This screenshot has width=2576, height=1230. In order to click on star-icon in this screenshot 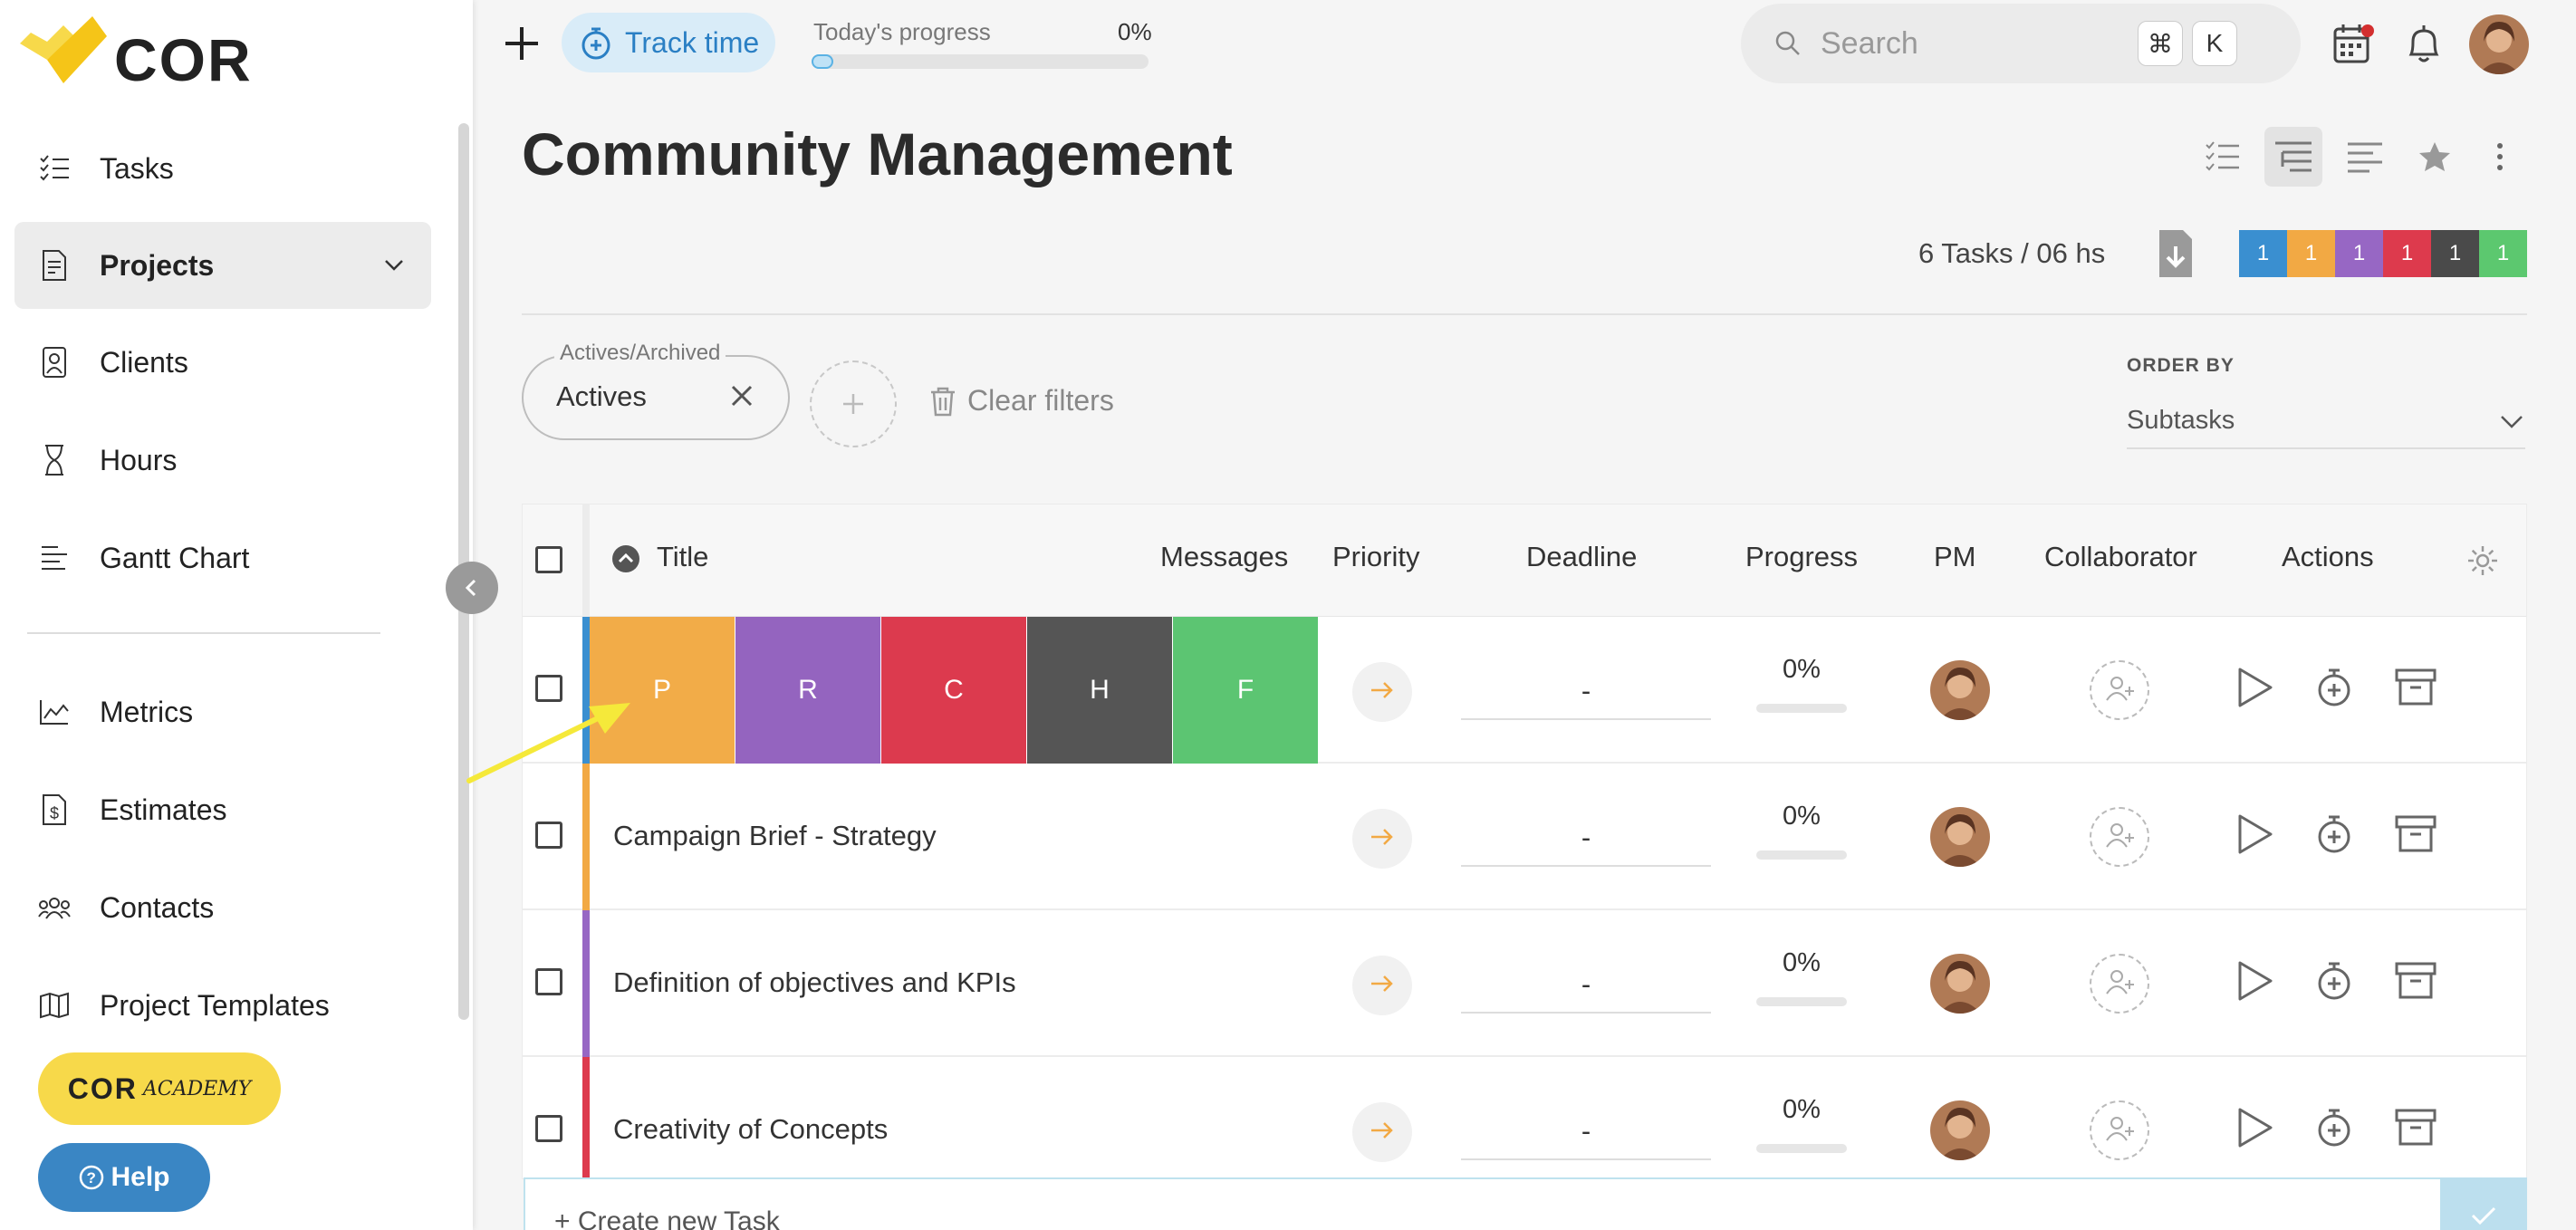, I will do `click(2434, 156)`.